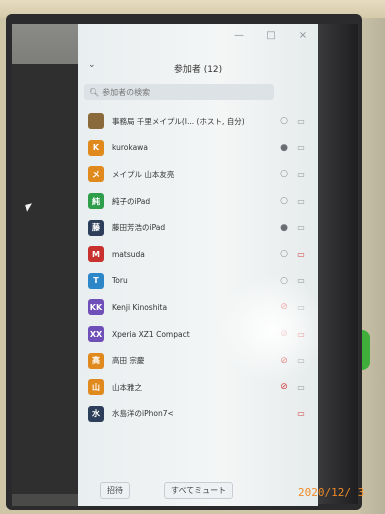  I want to click on avatar: XX, so click(96, 334).